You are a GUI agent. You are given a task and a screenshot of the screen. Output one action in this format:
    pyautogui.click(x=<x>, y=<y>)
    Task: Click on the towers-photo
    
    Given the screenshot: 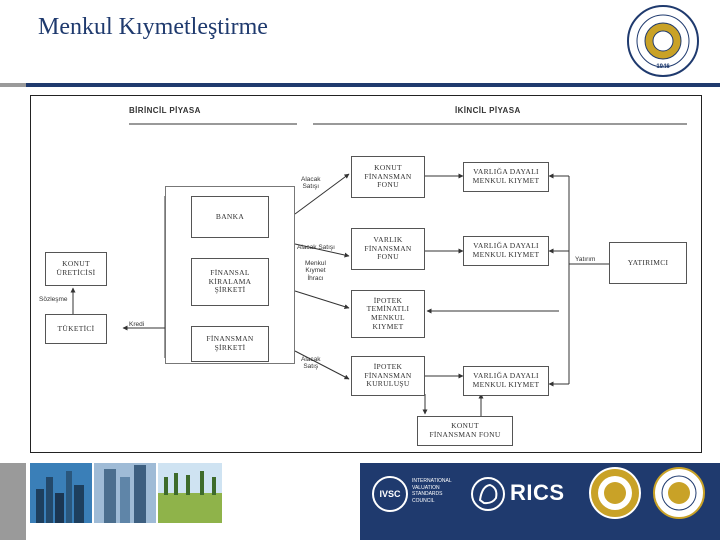 What is the action you would take?
    pyautogui.click(x=125, y=493)
    